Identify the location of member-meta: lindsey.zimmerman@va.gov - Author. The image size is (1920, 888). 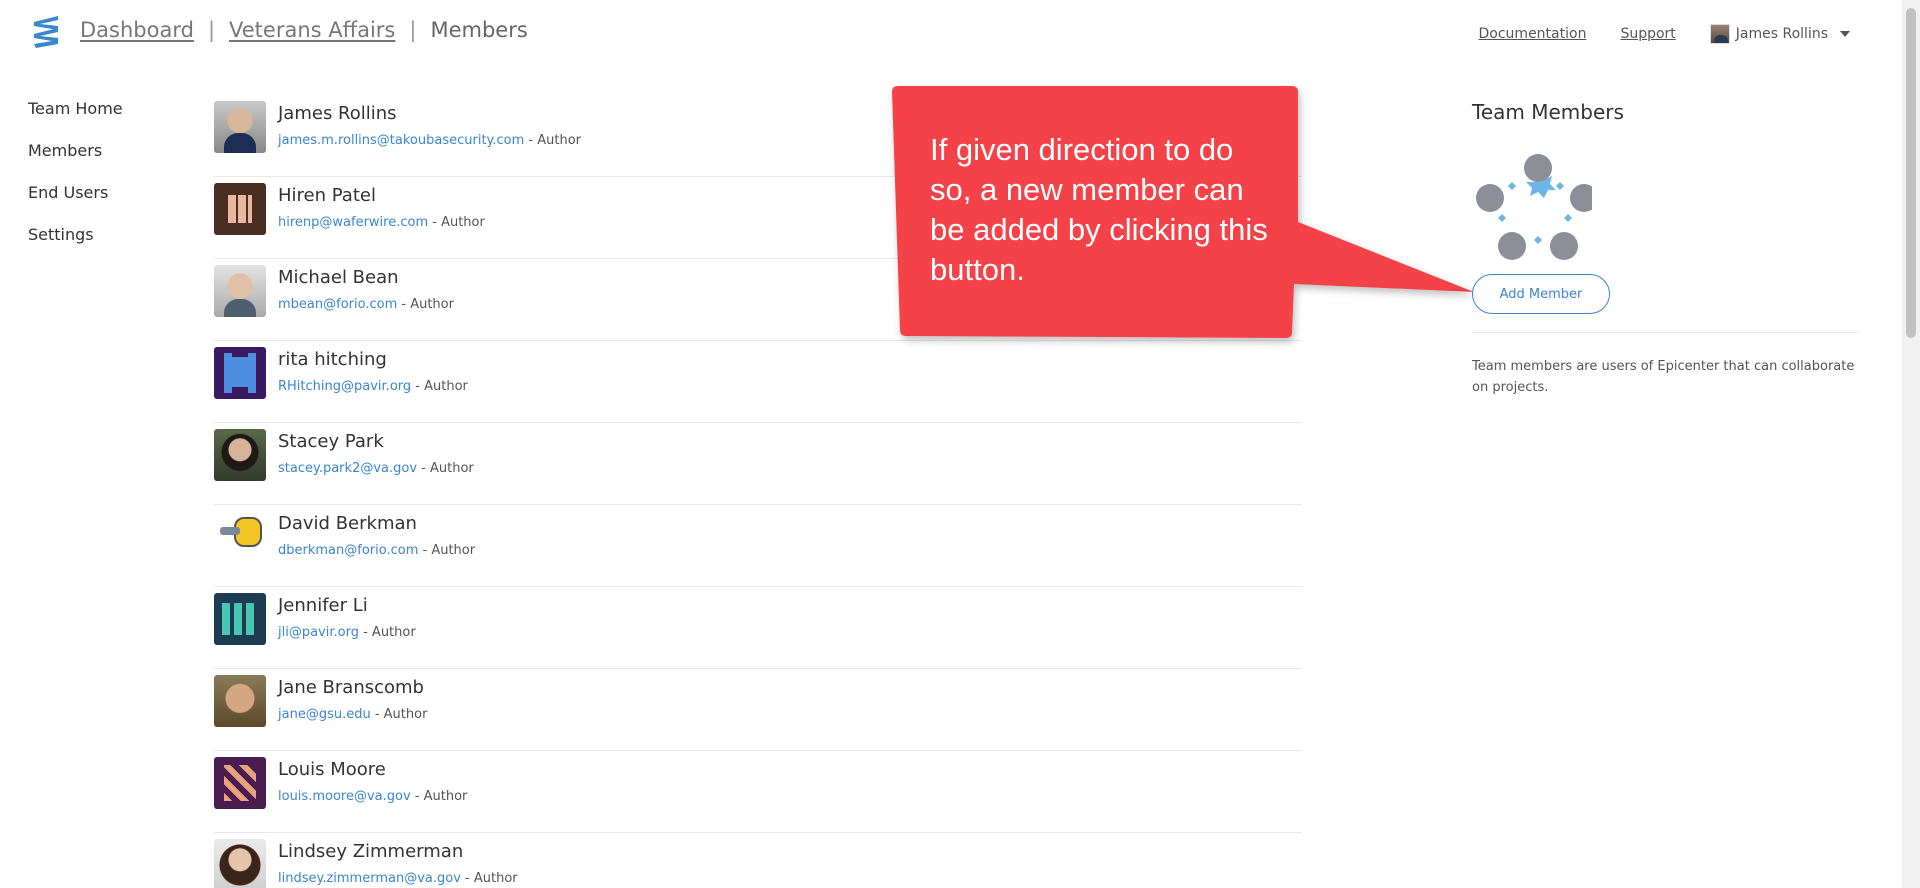
(398, 878).